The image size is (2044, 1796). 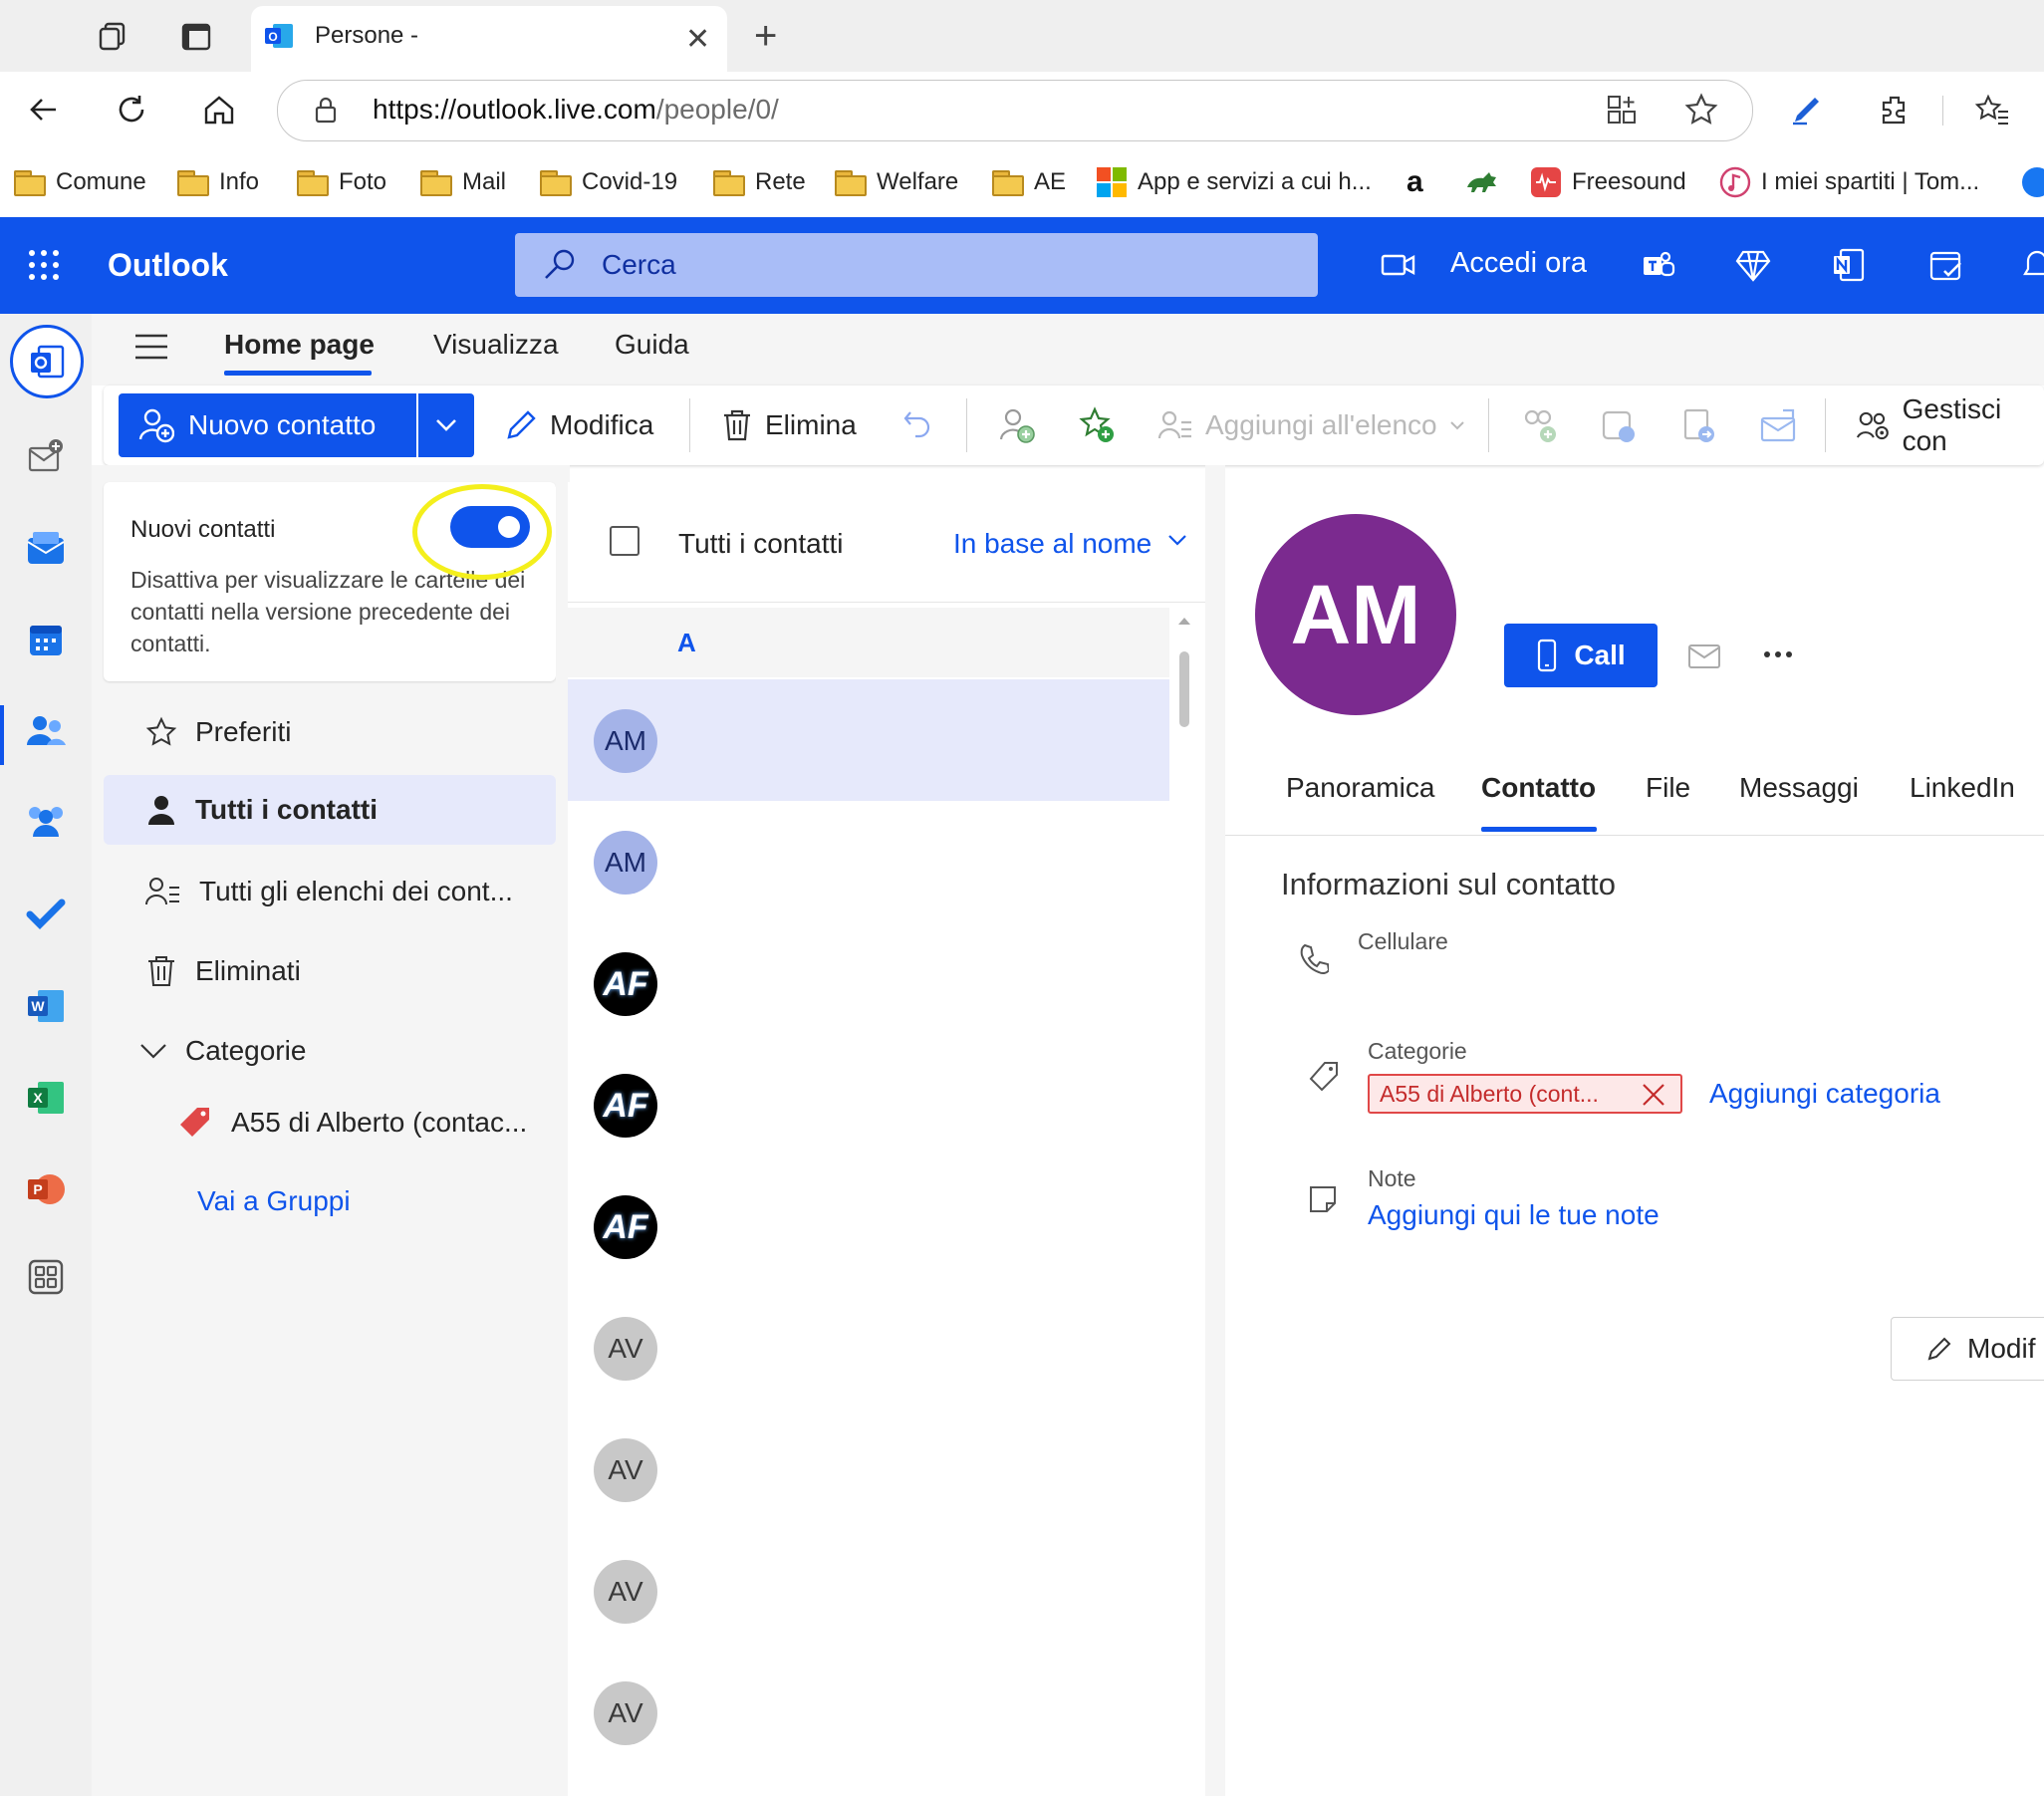 I want to click on go-to-groups-link: Vai a Gruppi, so click(x=274, y=1201).